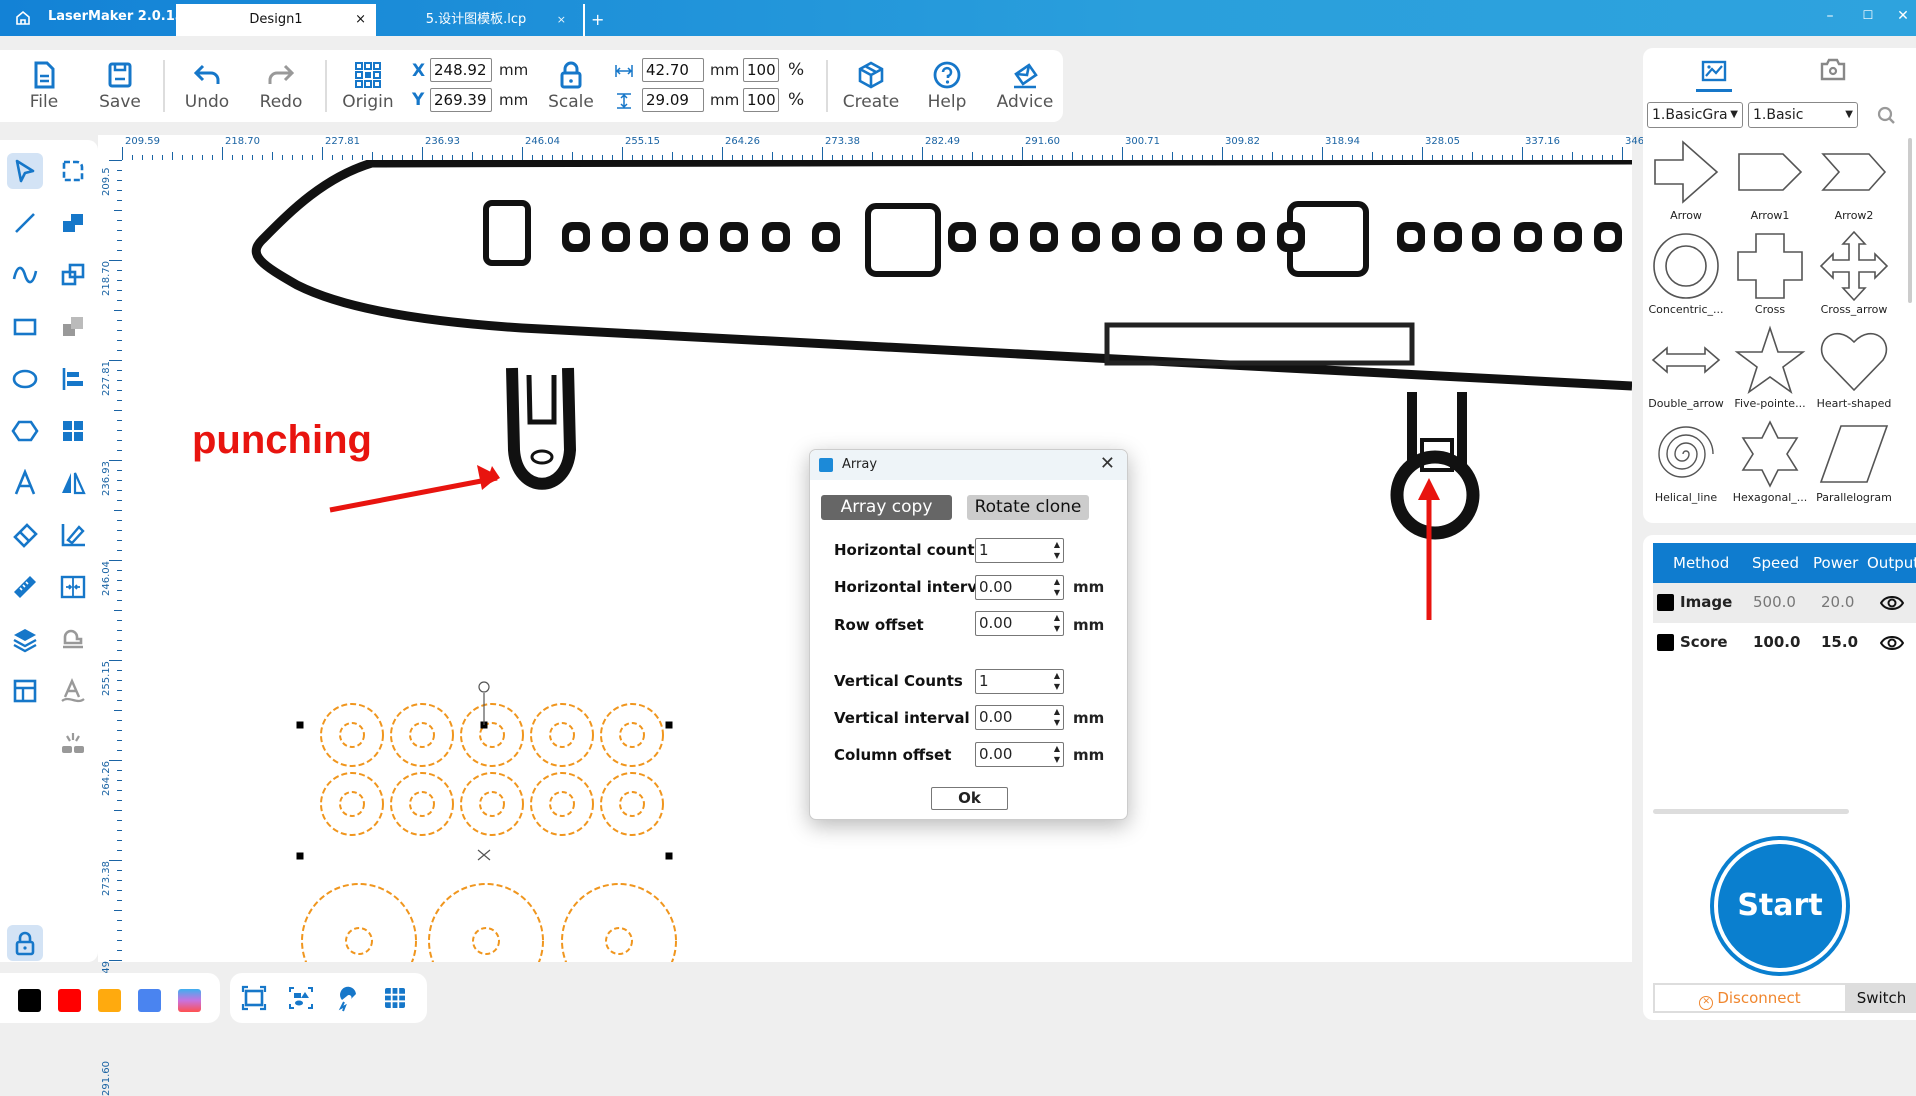  What do you see at coordinates (368, 88) in the screenshot?
I see `origin-button: Origin` at bounding box center [368, 88].